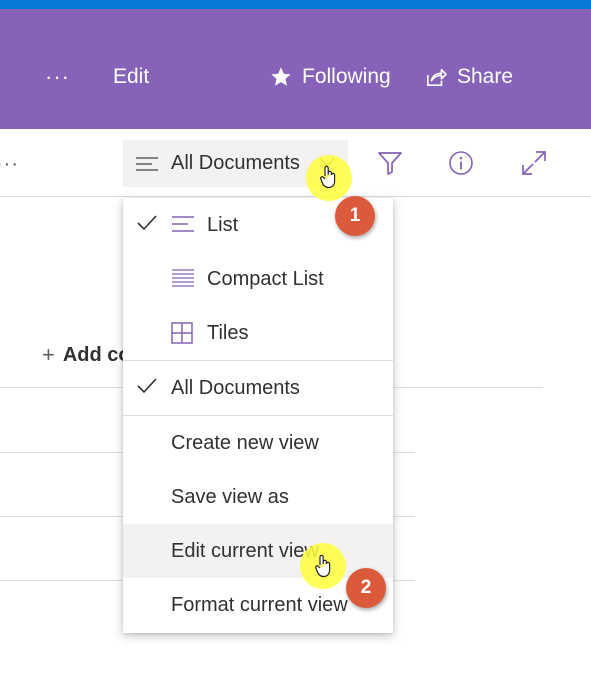  Describe the element at coordinates (265, 278) in the screenshot. I see `menu-item-label: Compact List` at that location.